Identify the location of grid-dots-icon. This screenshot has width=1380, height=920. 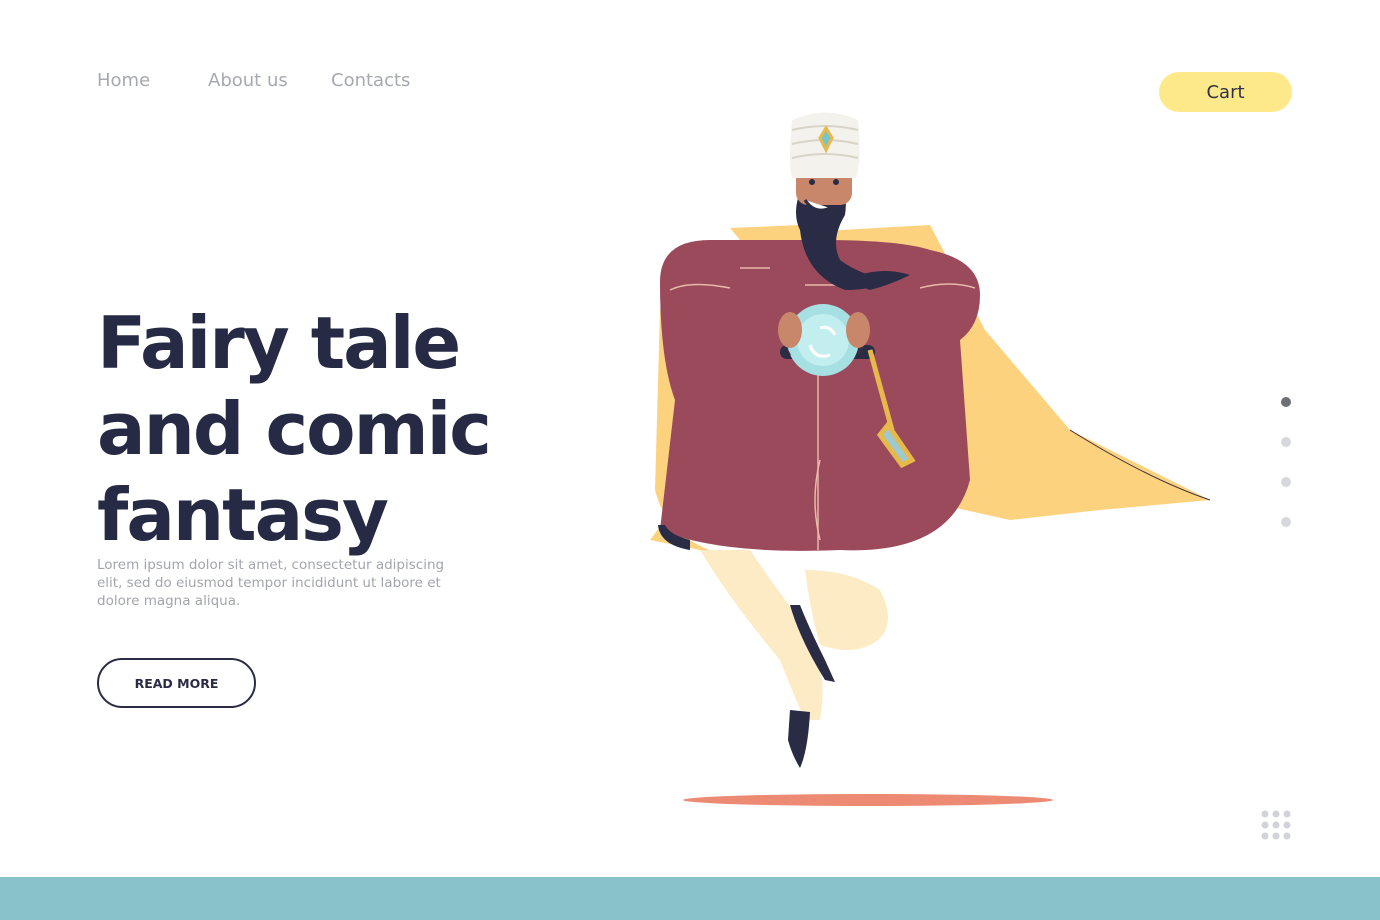
(1278, 827).